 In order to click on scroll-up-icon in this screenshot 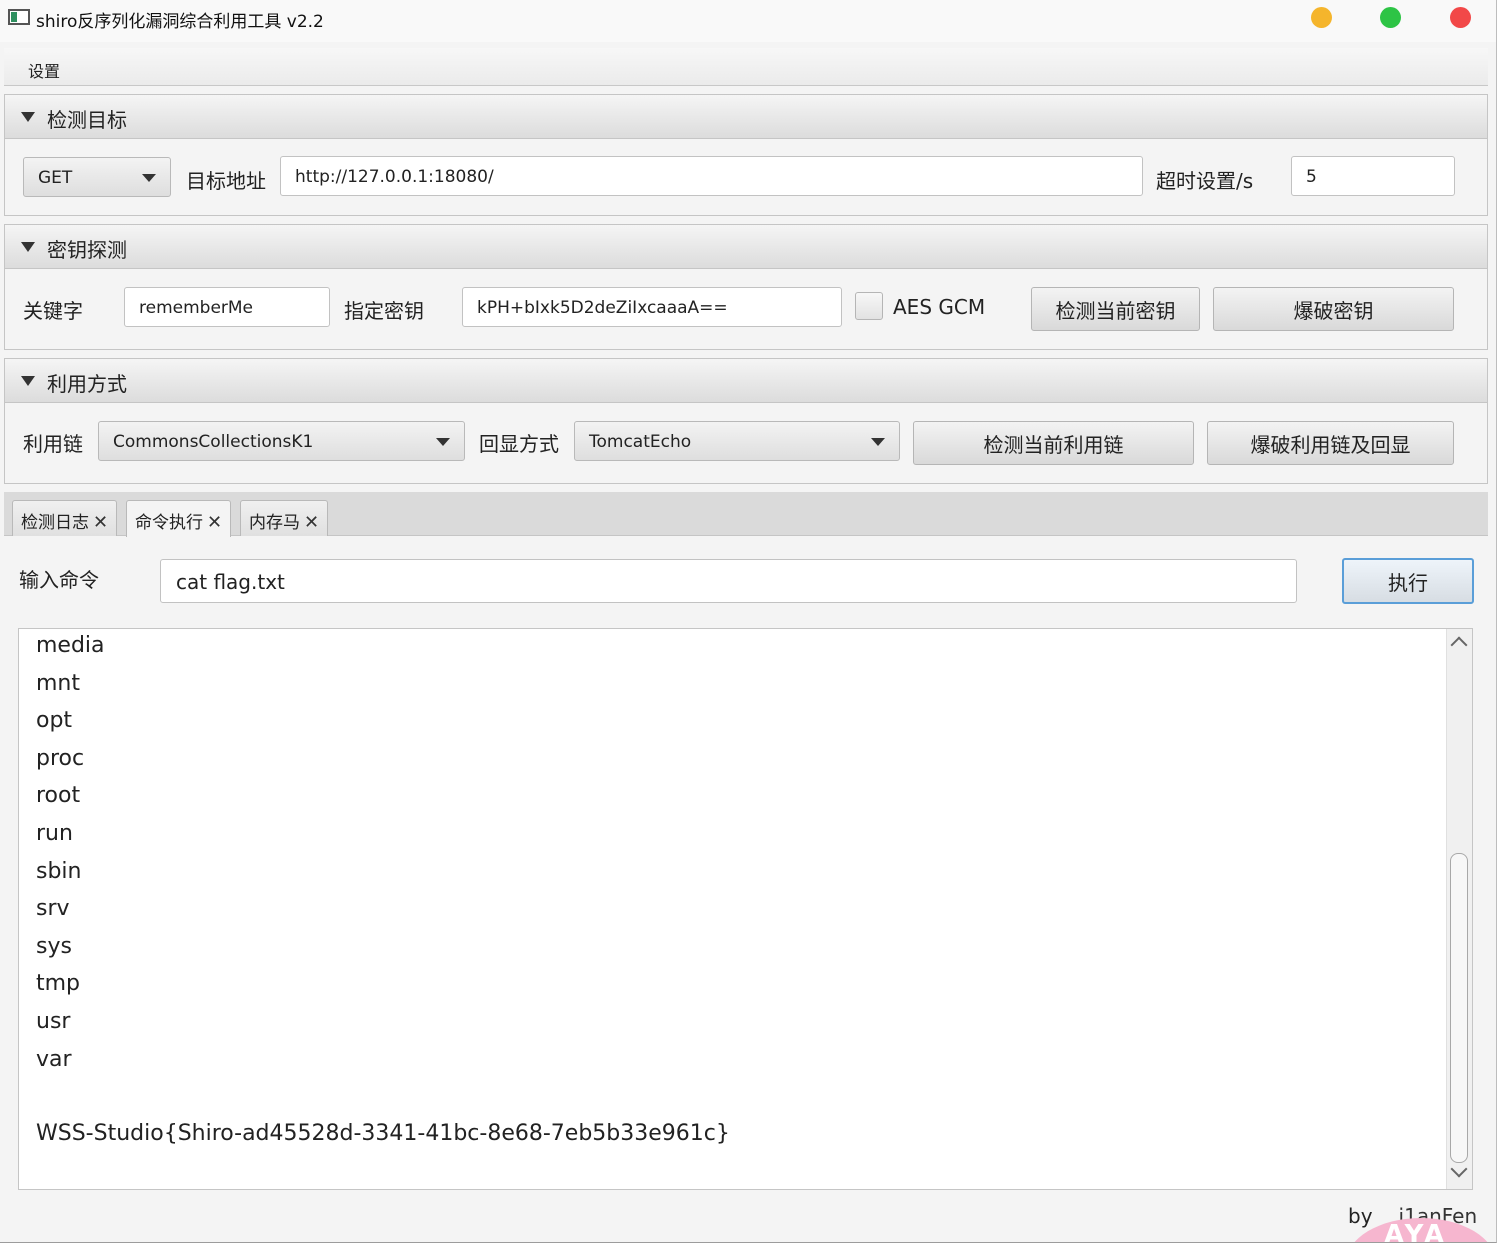, I will do `click(1459, 645)`.